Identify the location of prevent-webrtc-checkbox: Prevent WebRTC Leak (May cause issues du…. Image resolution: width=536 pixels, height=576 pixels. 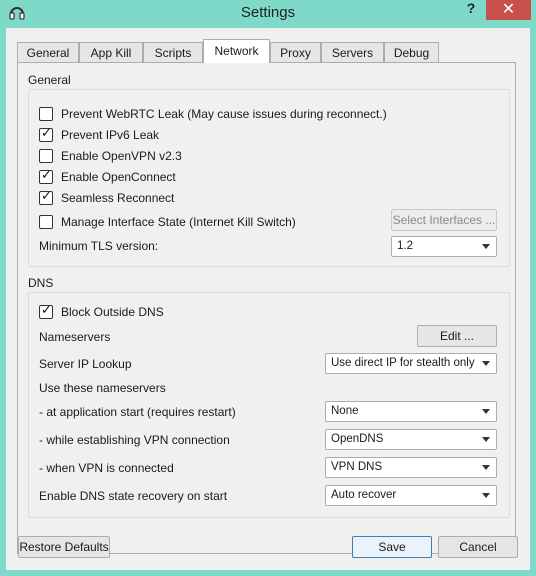
(213, 114).